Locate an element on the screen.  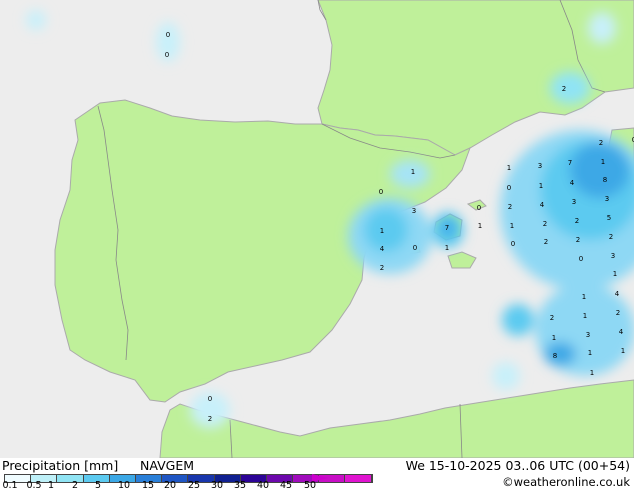
legend-title: Precipitation [mm] is located at coordinates (60, 465).